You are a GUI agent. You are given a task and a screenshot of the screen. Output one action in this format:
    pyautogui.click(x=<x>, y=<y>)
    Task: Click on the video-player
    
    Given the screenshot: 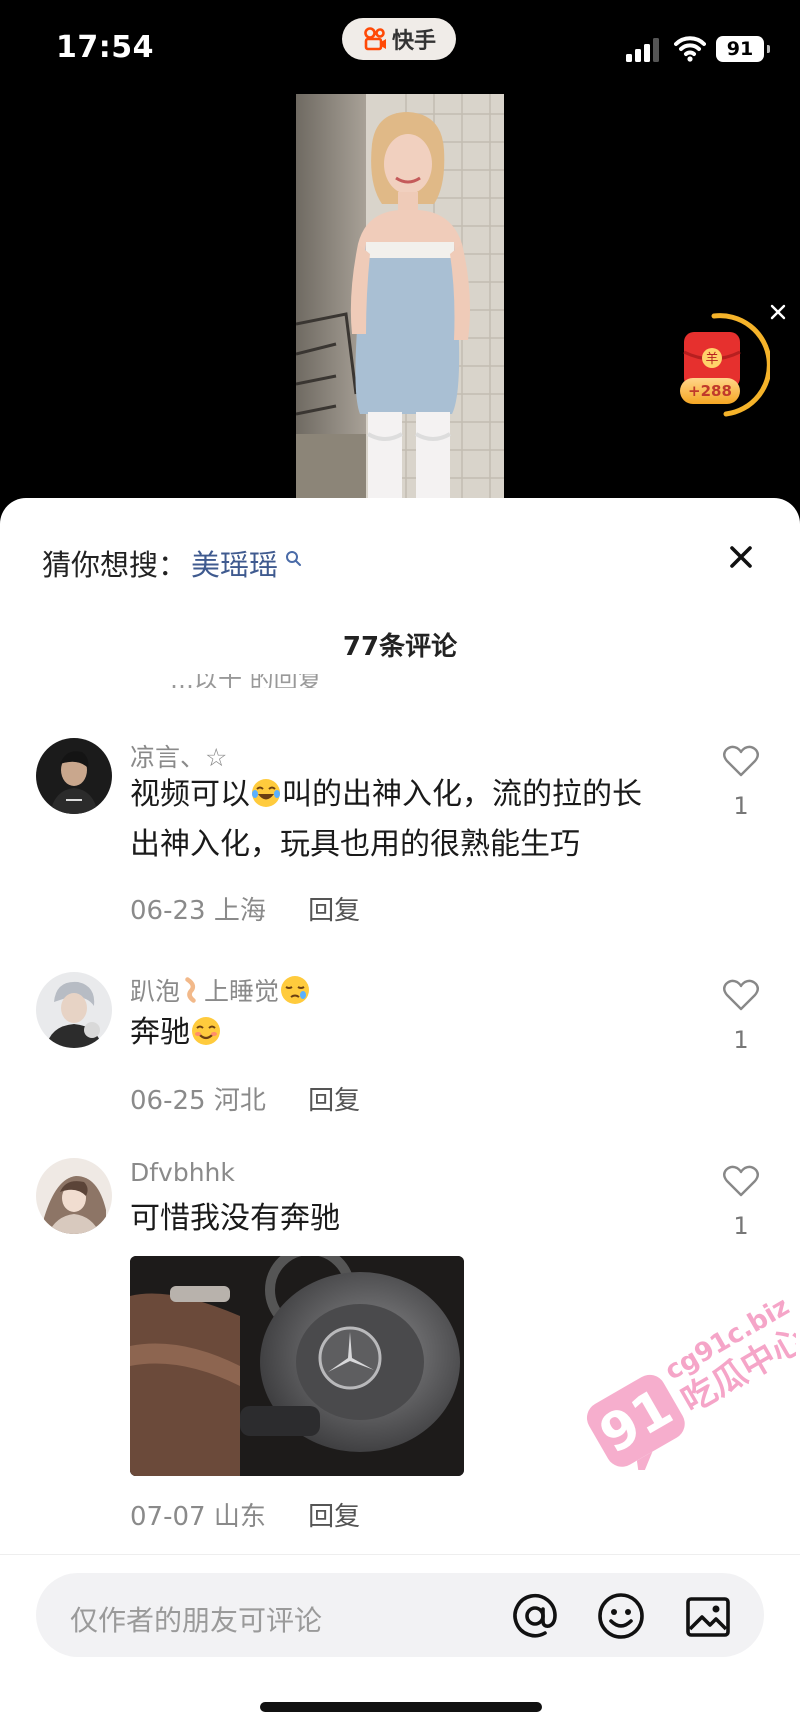 What is the action you would take?
    pyautogui.click(x=400, y=296)
    